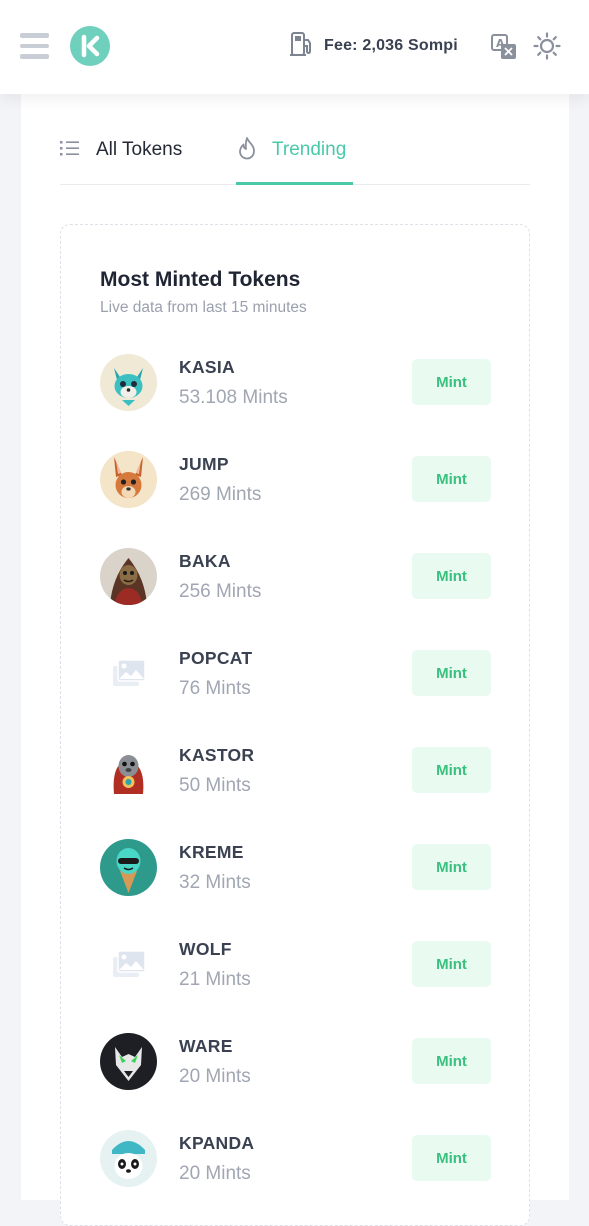 The width and height of the screenshot is (589, 1226). I want to click on panda-avatar, so click(128, 1158).